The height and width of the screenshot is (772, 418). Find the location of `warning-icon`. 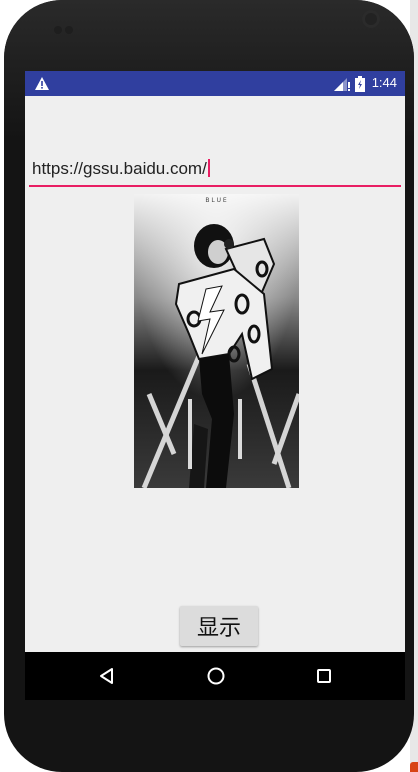

warning-icon is located at coordinates (42, 83).